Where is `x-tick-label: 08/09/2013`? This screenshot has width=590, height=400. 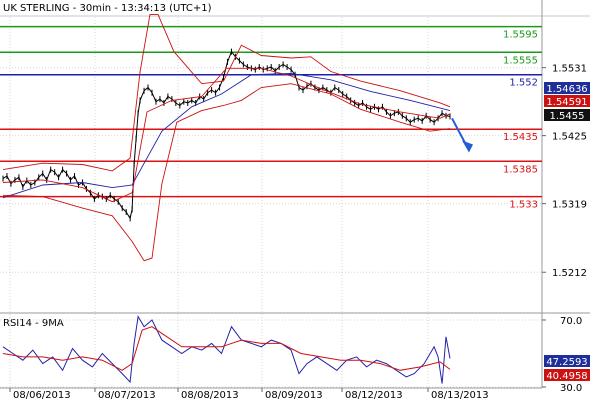
x-tick-label: 08/09/2013 is located at coordinates (294, 395).